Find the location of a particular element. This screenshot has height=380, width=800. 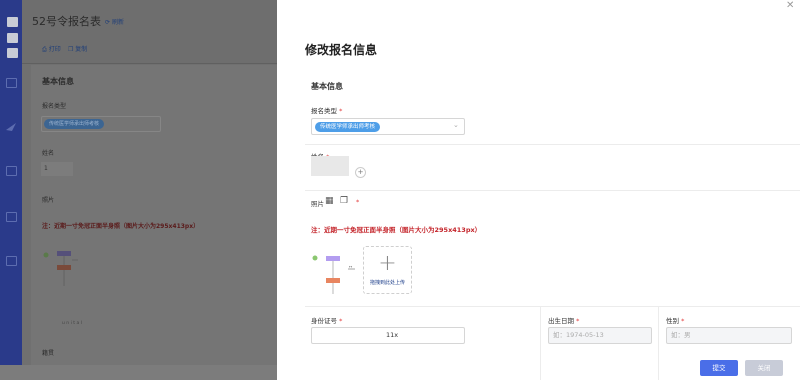

copy-button: ❐ 复制 is located at coordinates (77, 48).